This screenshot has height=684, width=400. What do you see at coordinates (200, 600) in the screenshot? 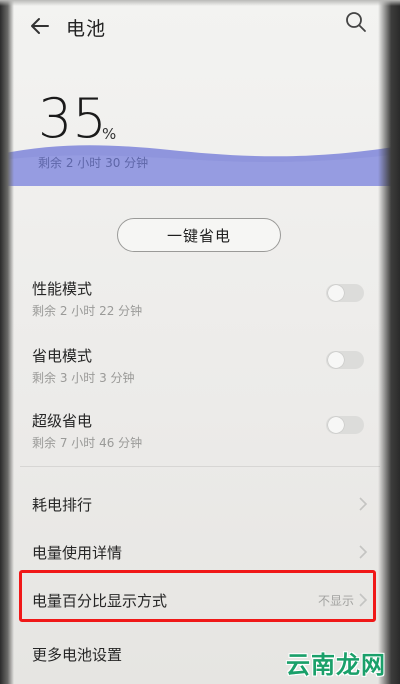
I see `battery-percentage-display-row: 电量百分比显示方式 不显示` at bounding box center [200, 600].